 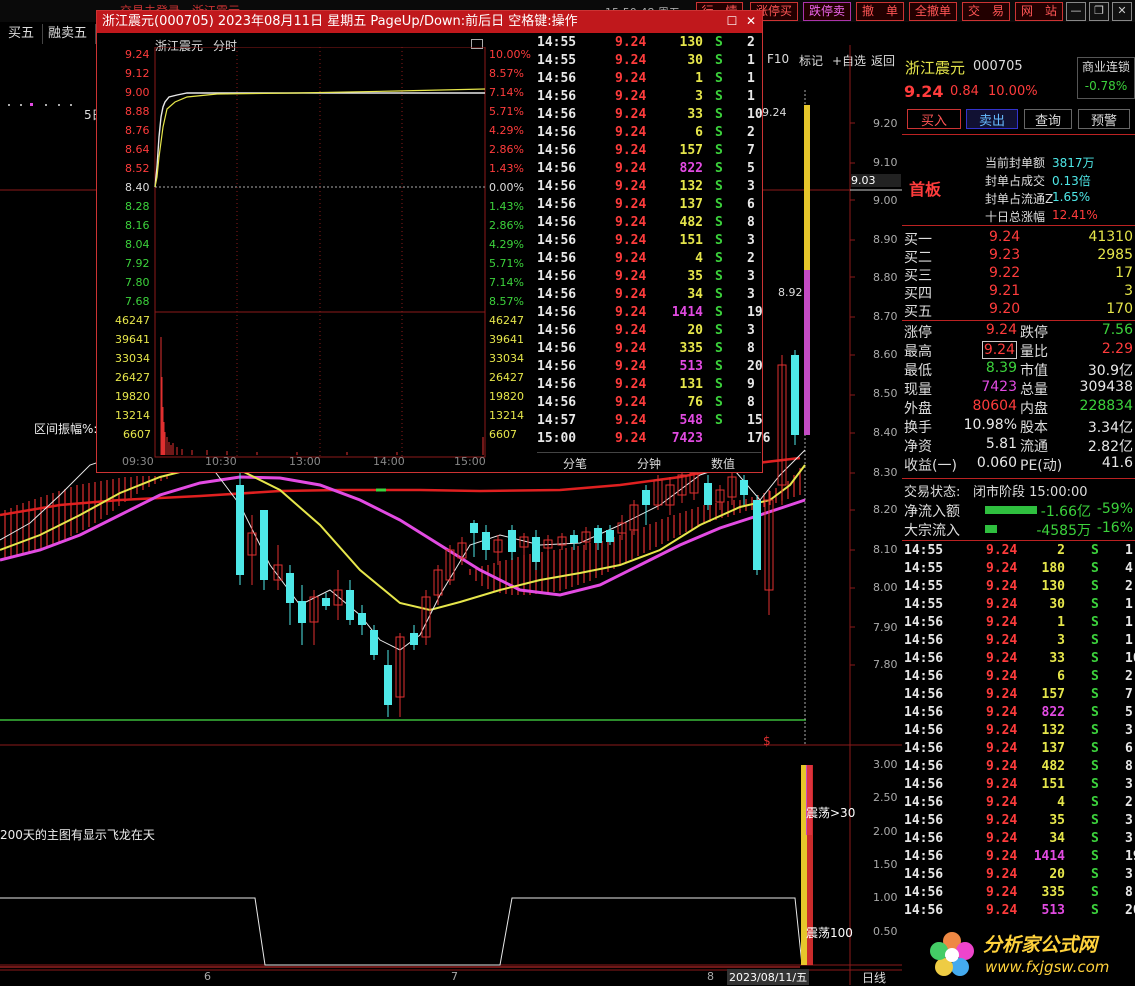 I want to click on axis-label: 2.00, so click(x=885, y=831).